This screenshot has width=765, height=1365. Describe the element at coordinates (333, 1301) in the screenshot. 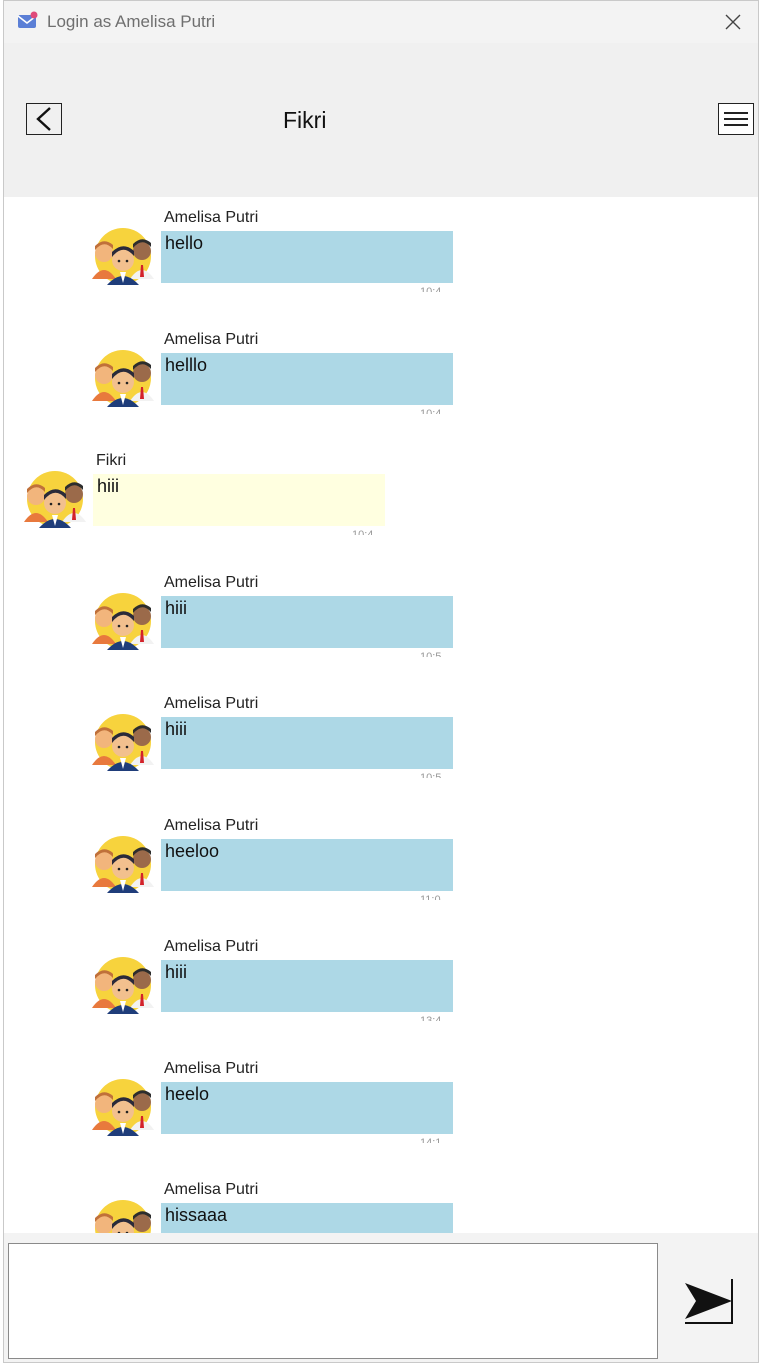

I see `message-input` at that location.